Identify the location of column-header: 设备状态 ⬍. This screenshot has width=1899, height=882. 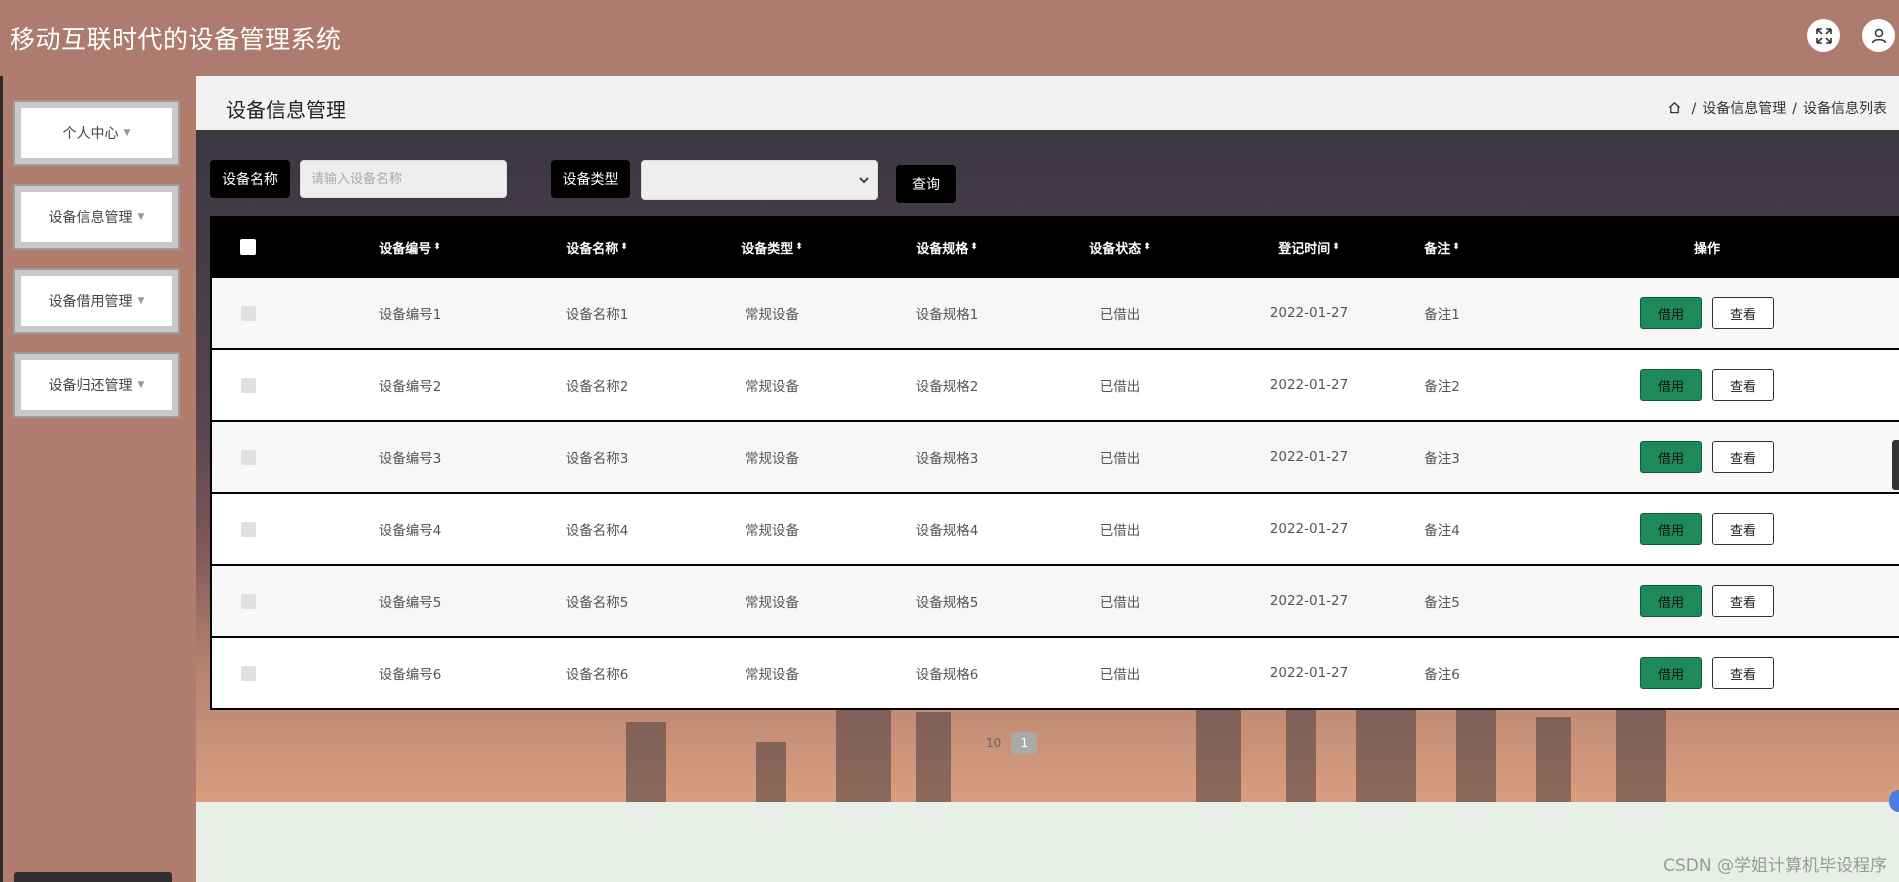
(1120, 247).